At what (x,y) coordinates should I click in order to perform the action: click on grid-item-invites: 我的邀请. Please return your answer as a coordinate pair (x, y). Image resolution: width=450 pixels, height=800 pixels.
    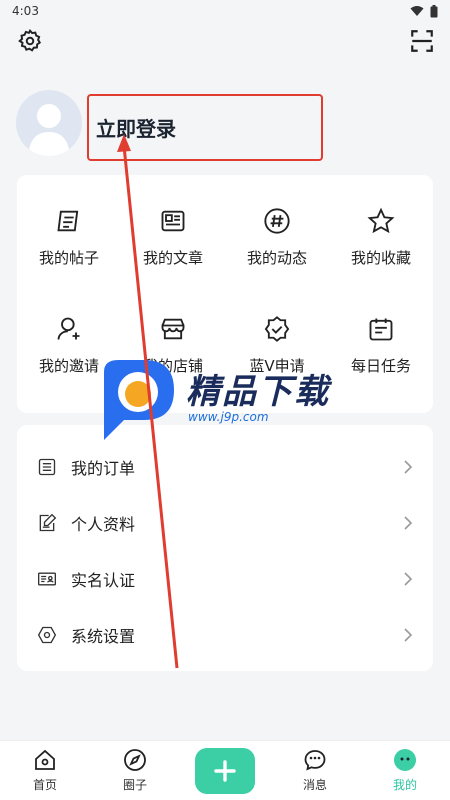
    Looking at the image, I should click on (69, 369).